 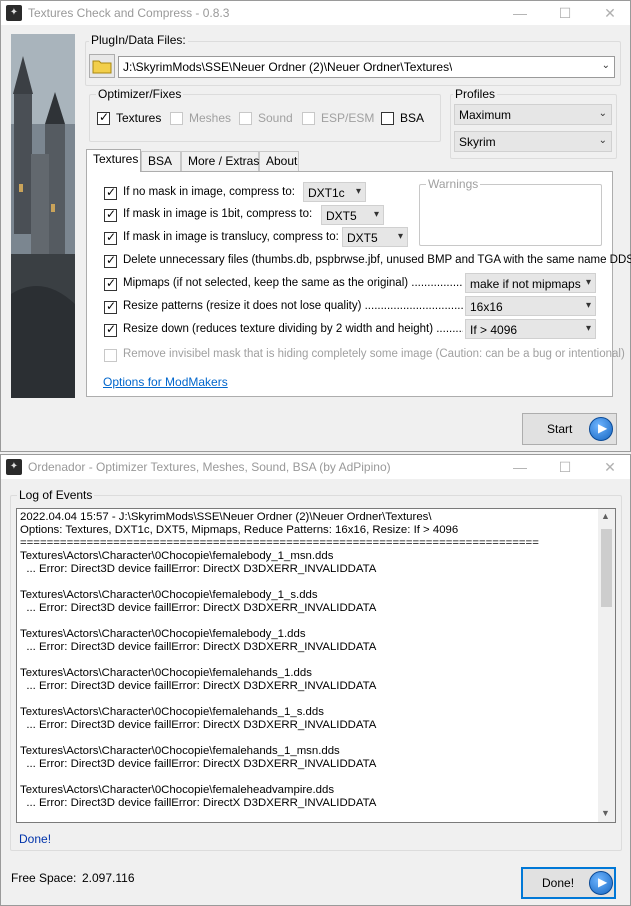 I want to click on resize-patterns-combo: 16x16 ▾, so click(x=530, y=306).